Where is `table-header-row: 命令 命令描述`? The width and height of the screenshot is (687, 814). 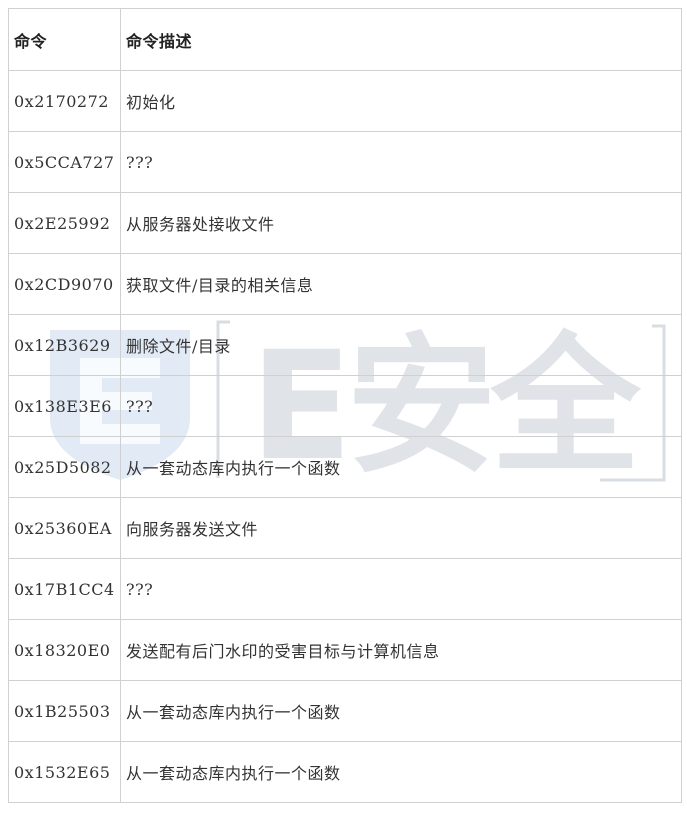 table-header-row: 命令 命令描述 is located at coordinates (345, 39).